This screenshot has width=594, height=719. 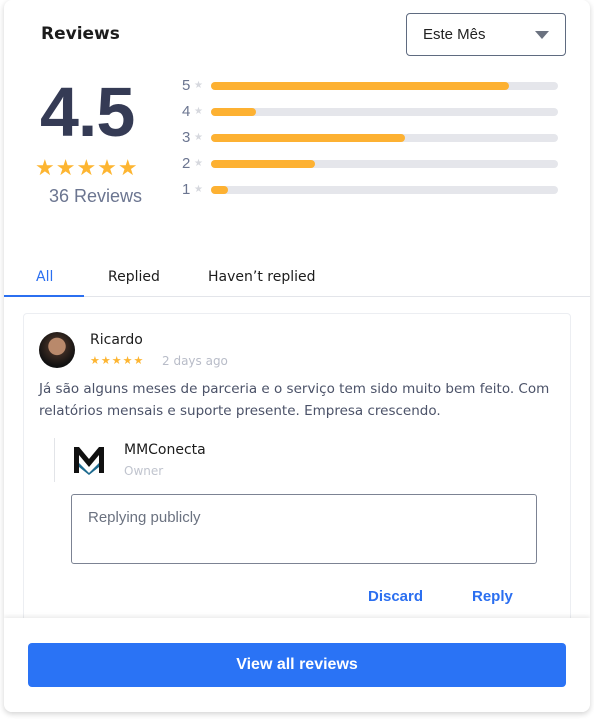 I want to click on rating-label: 4, so click(x=186, y=111).